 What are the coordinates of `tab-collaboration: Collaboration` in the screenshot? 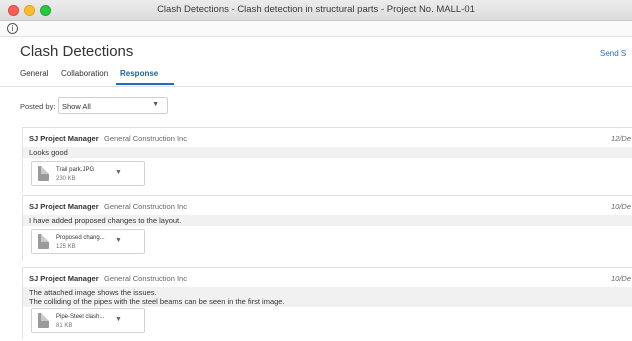 It's located at (84, 73).